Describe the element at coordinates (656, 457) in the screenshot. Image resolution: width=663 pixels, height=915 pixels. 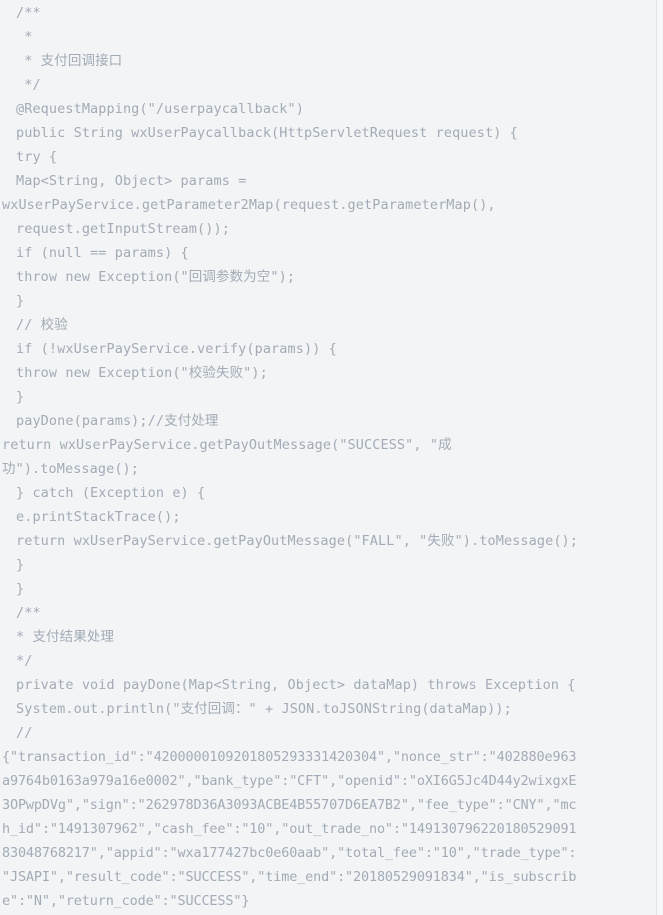
I see `page-edge-rule` at that location.